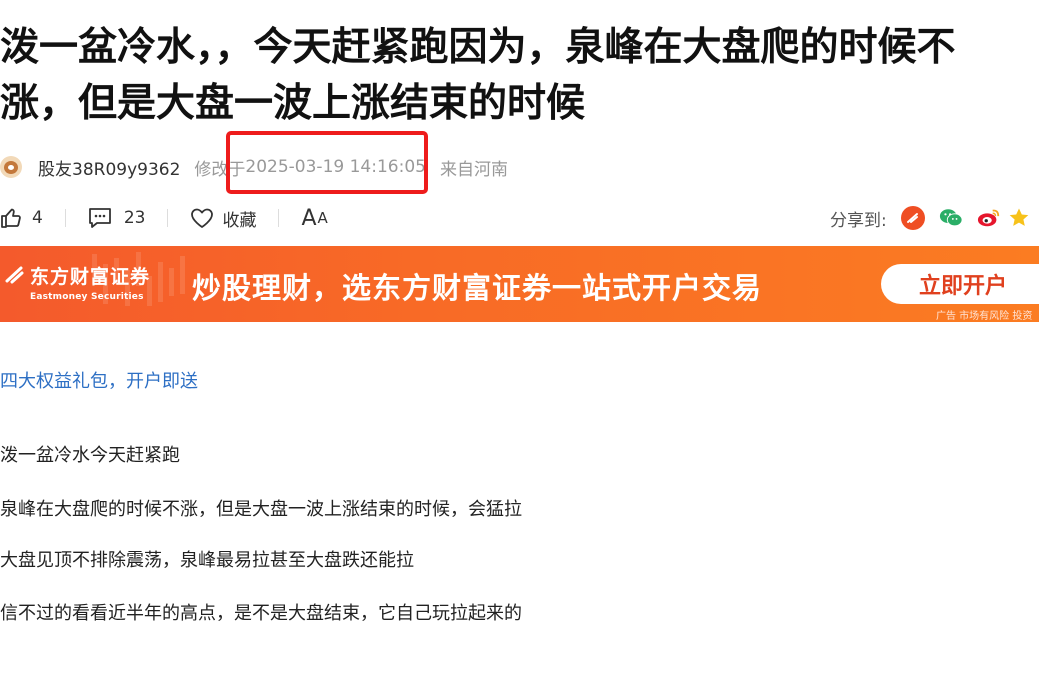  What do you see at coordinates (207, 560) in the screenshot?
I see `paragraph-3: 大盘见顶不排除震荡，泉峰最易拉甚至大盘跌还能拉` at bounding box center [207, 560].